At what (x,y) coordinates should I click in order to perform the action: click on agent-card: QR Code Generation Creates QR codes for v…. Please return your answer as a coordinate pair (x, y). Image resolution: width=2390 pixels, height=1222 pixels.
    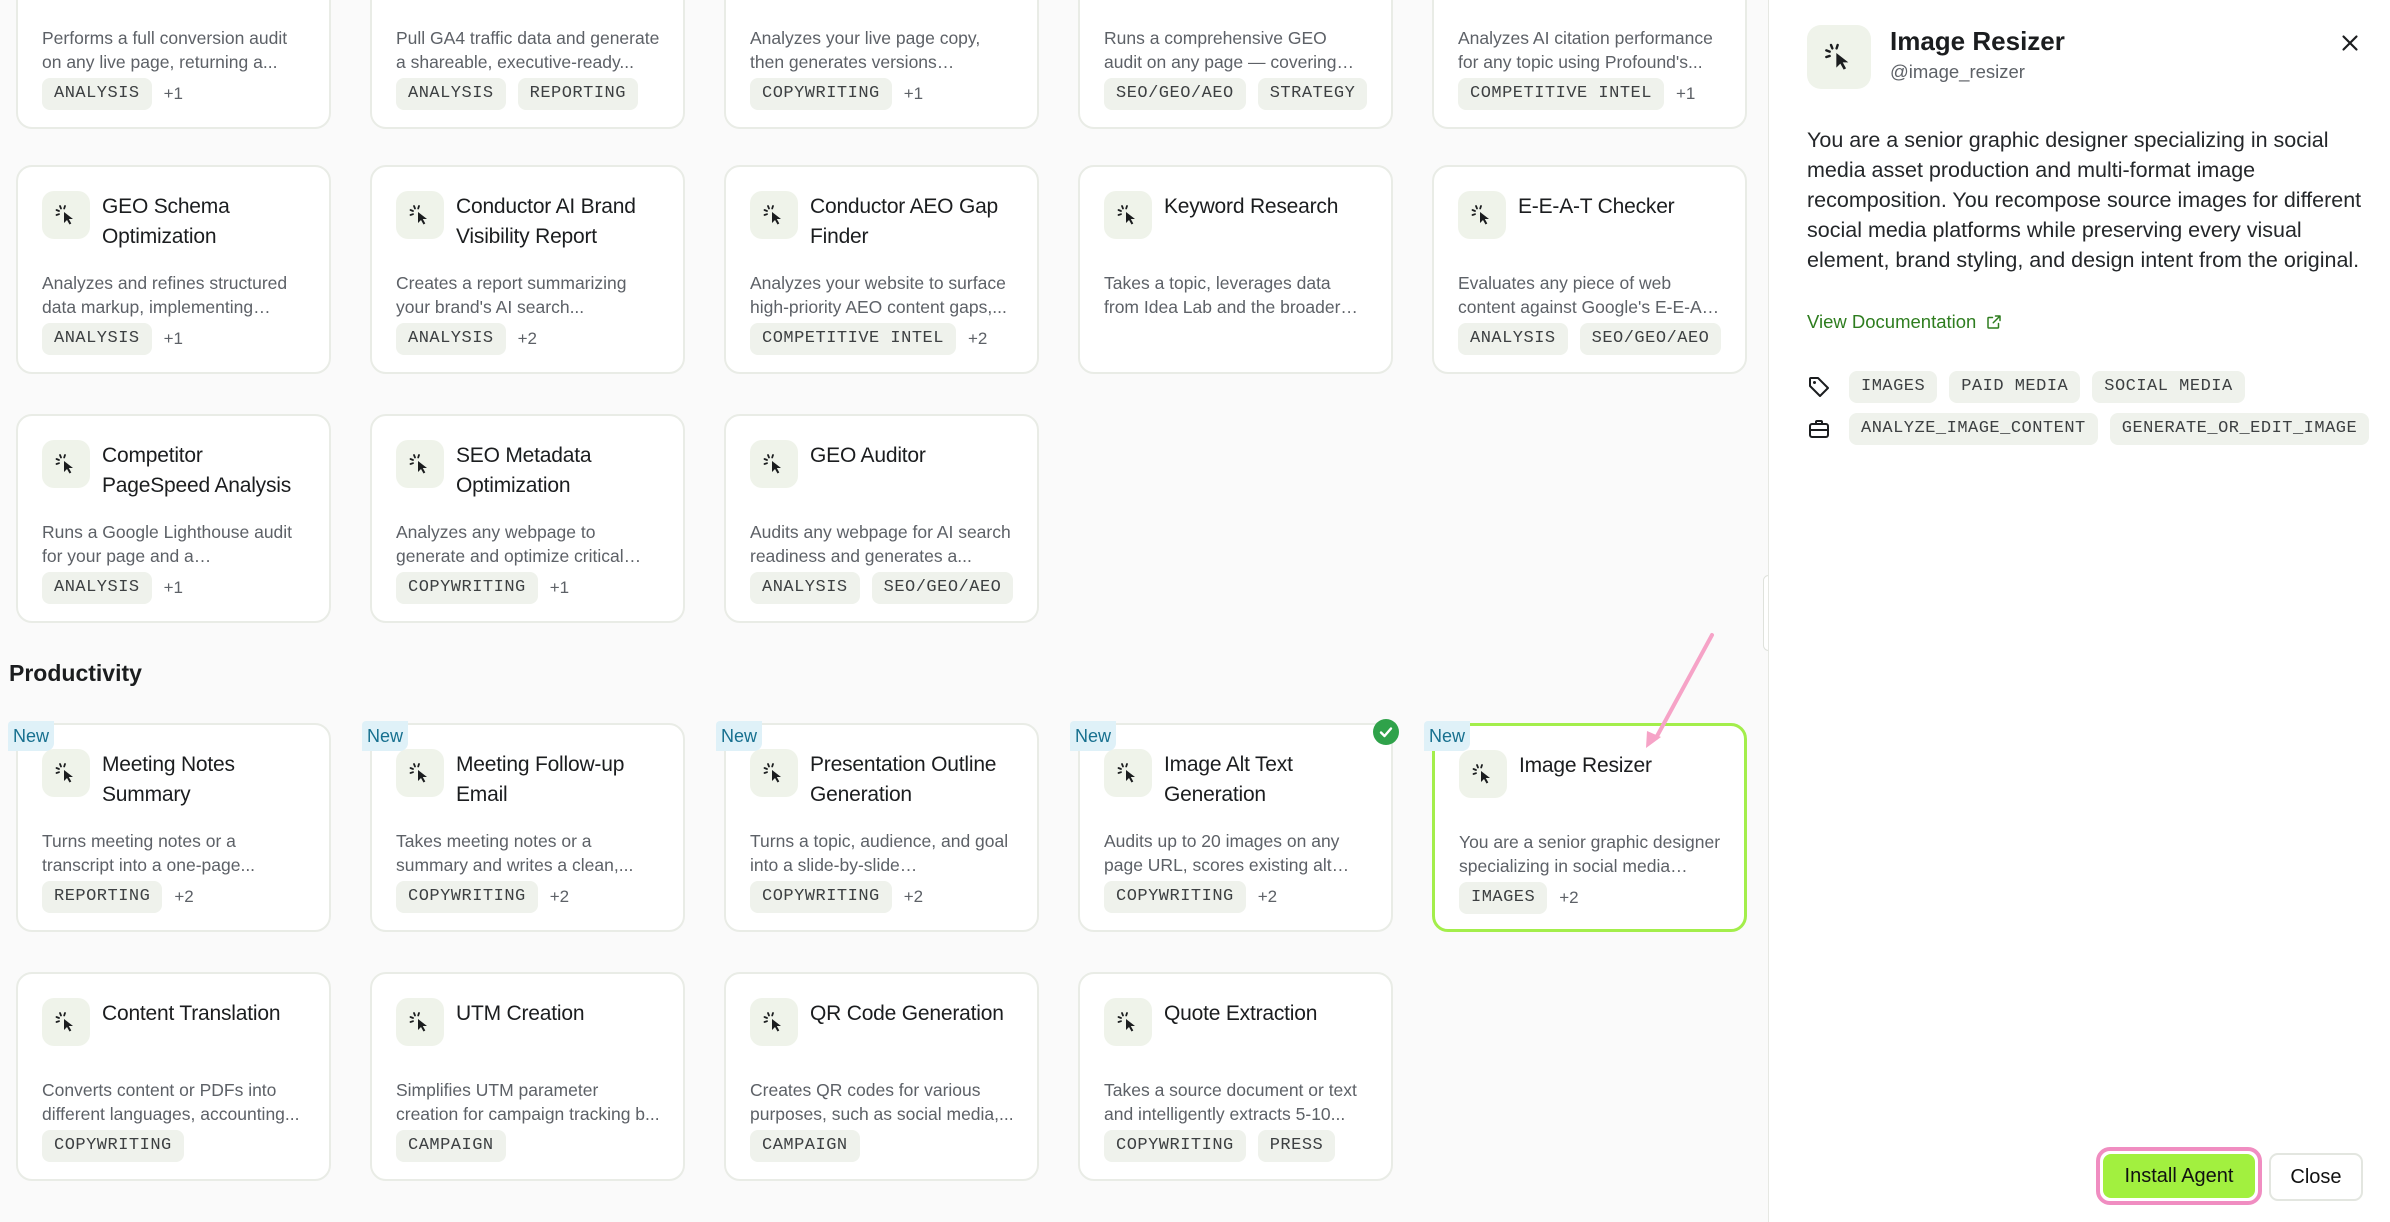
    Looking at the image, I should click on (881, 1076).